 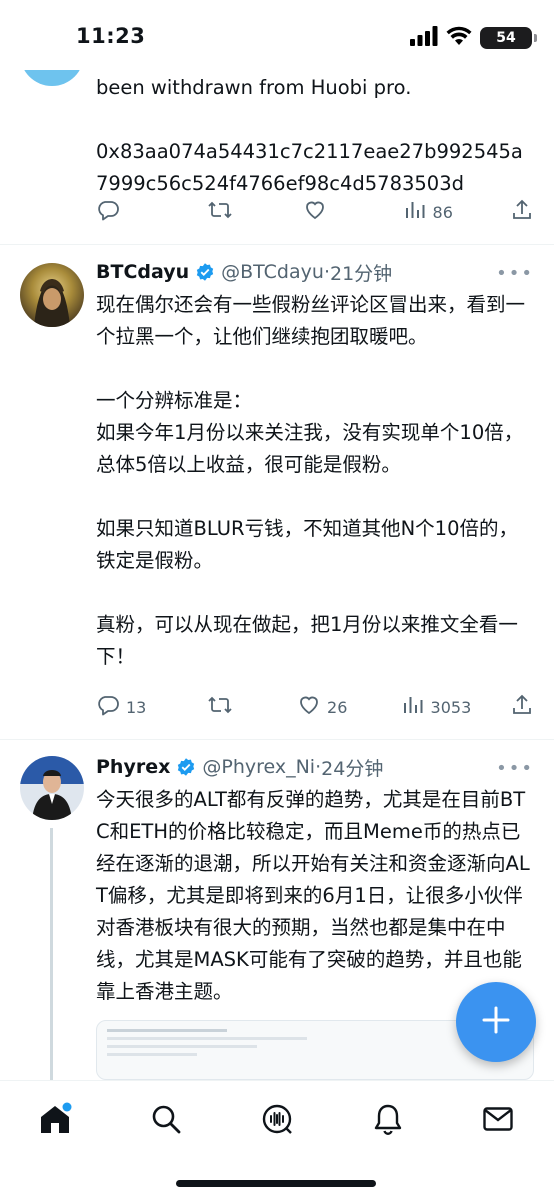 I want to click on home-icon, so click(x=55, y=1121).